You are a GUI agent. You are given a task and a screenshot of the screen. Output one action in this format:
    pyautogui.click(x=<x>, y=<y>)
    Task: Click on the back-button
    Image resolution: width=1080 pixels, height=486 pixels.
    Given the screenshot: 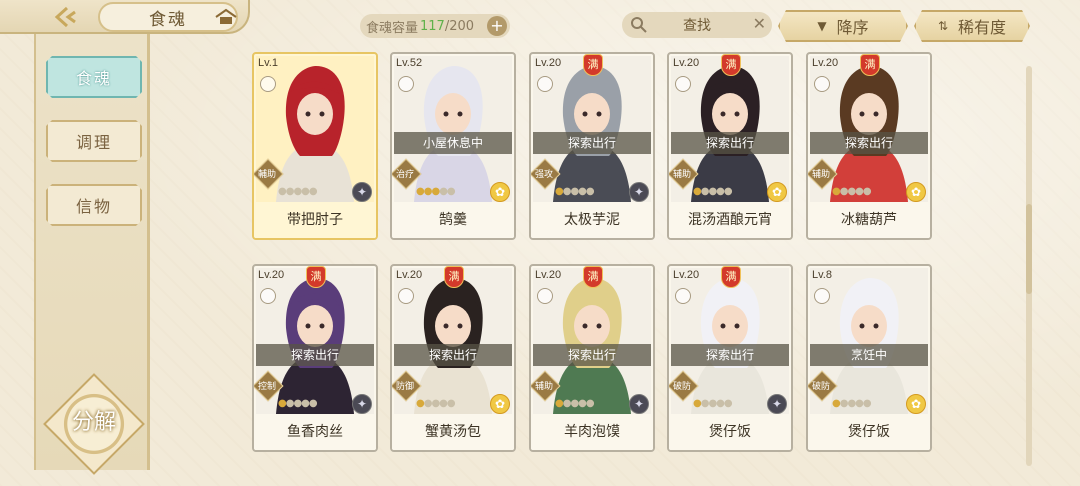 What is the action you would take?
    pyautogui.click(x=66, y=17)
    